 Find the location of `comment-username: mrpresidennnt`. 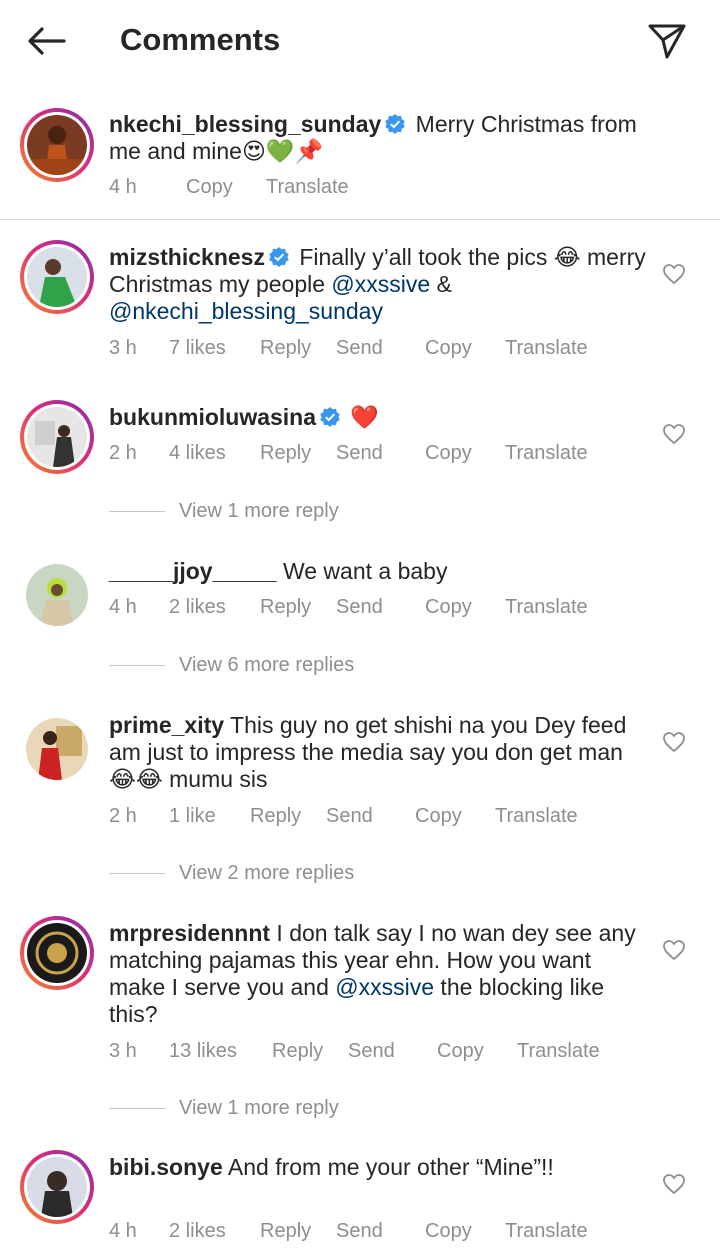

comment-username: mrpresidennnt is located at coordinates (189, 933).